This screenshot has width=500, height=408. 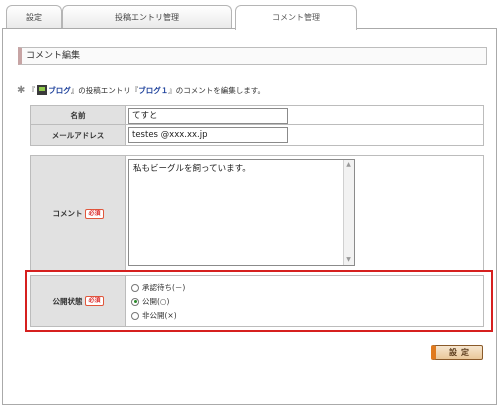 I want to click on comment-label: コメント, so click(x=67, y=213).